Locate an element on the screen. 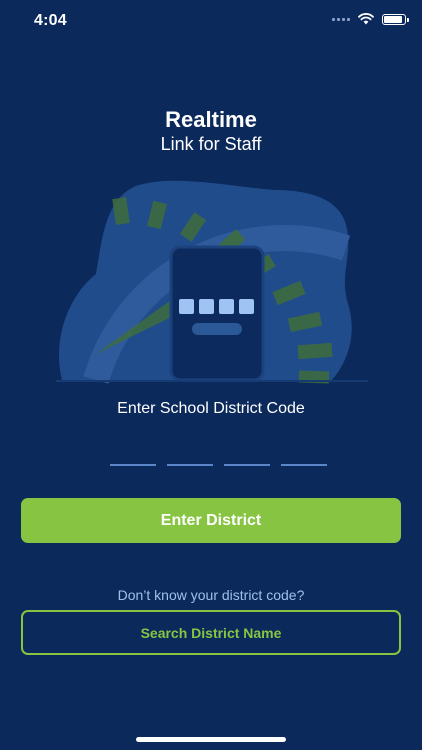 The height and width of the screenshot is (750, 422). cellular-signal-icon is located at coordinates (341, 19).